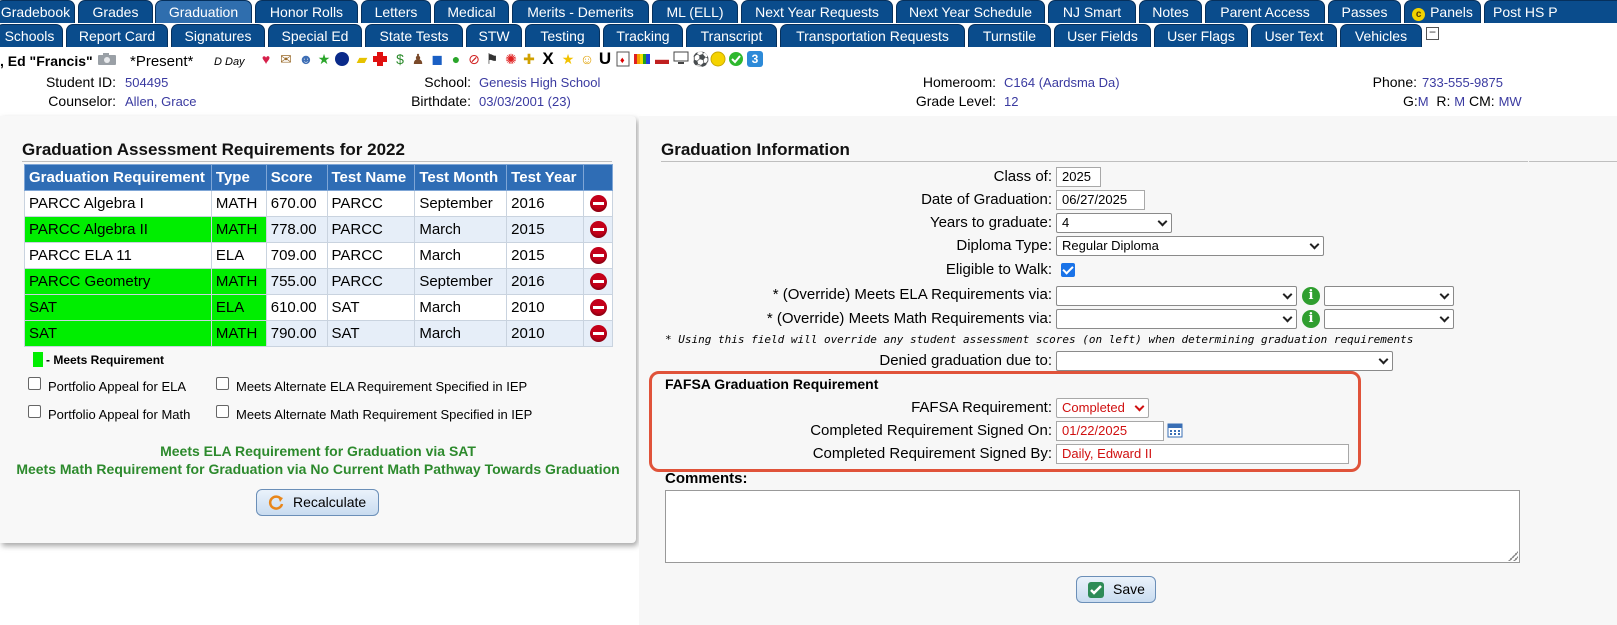  Describe the element at coordinates (545, 177) in the screenshot. I see `column-header: Test Year` at that location.